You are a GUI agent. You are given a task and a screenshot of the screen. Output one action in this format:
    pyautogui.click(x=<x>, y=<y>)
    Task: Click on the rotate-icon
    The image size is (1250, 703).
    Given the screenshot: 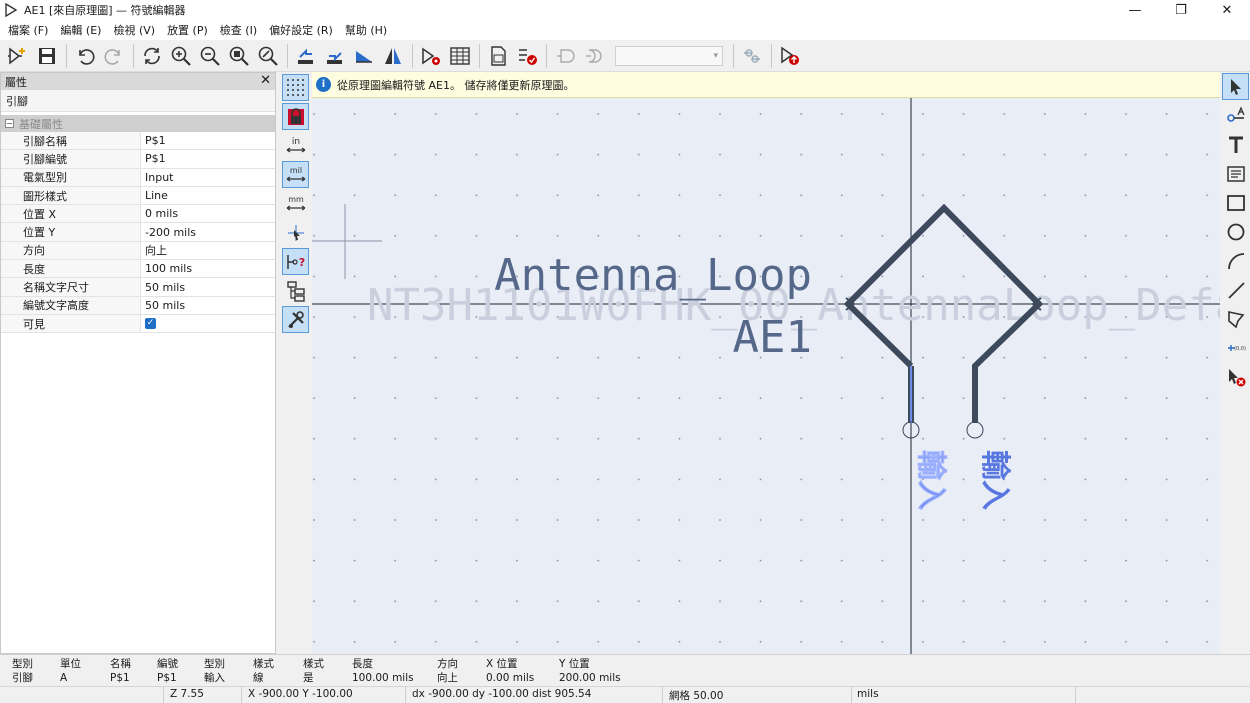 What is the action you would take?
    pyautogui.click(x=363, y=56)
    